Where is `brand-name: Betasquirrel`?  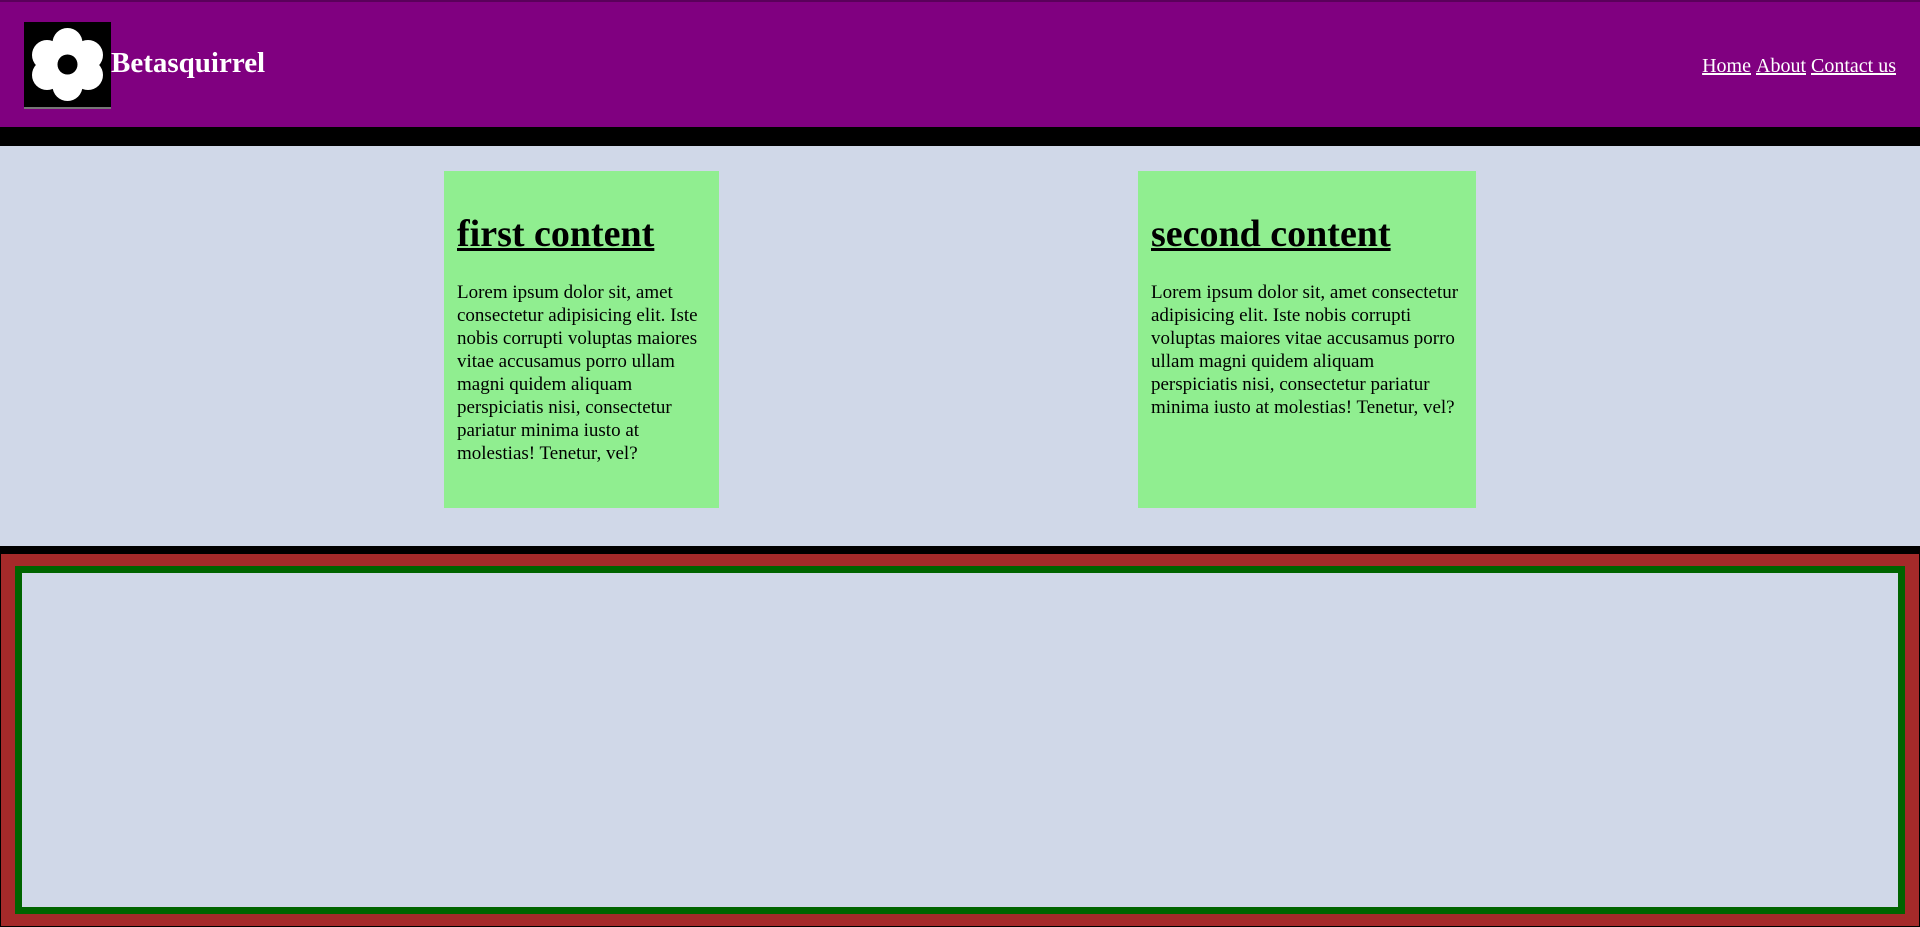
brand-name: Betasquirrel is located at coordinates (188, 63).